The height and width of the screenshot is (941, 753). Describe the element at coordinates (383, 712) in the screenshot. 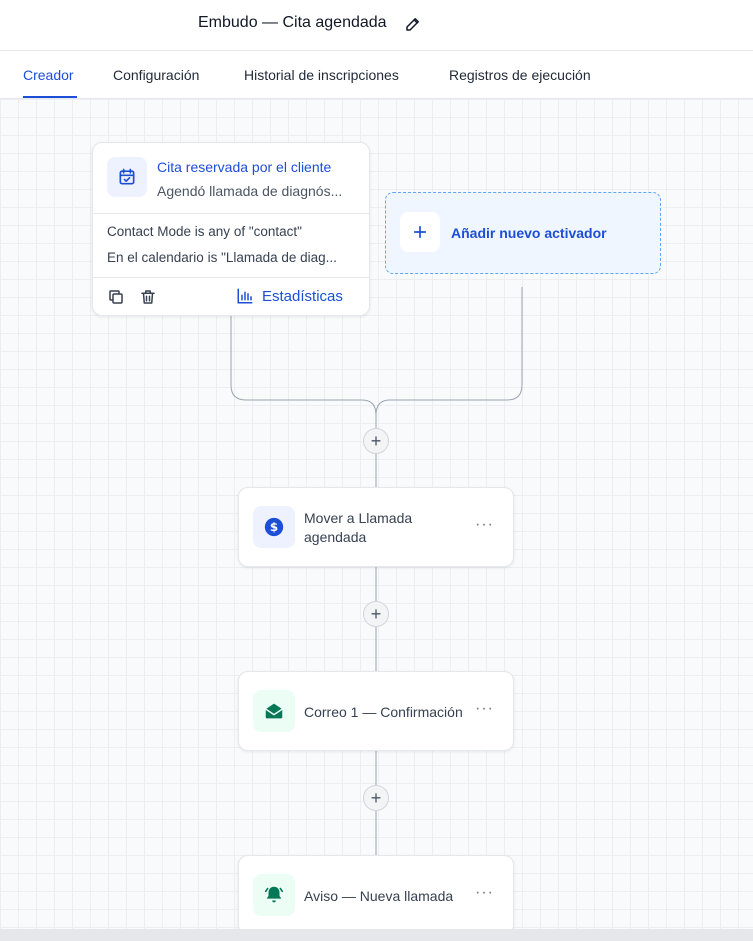

I see `action-label: Correo 1 — Confirmación` at that location.